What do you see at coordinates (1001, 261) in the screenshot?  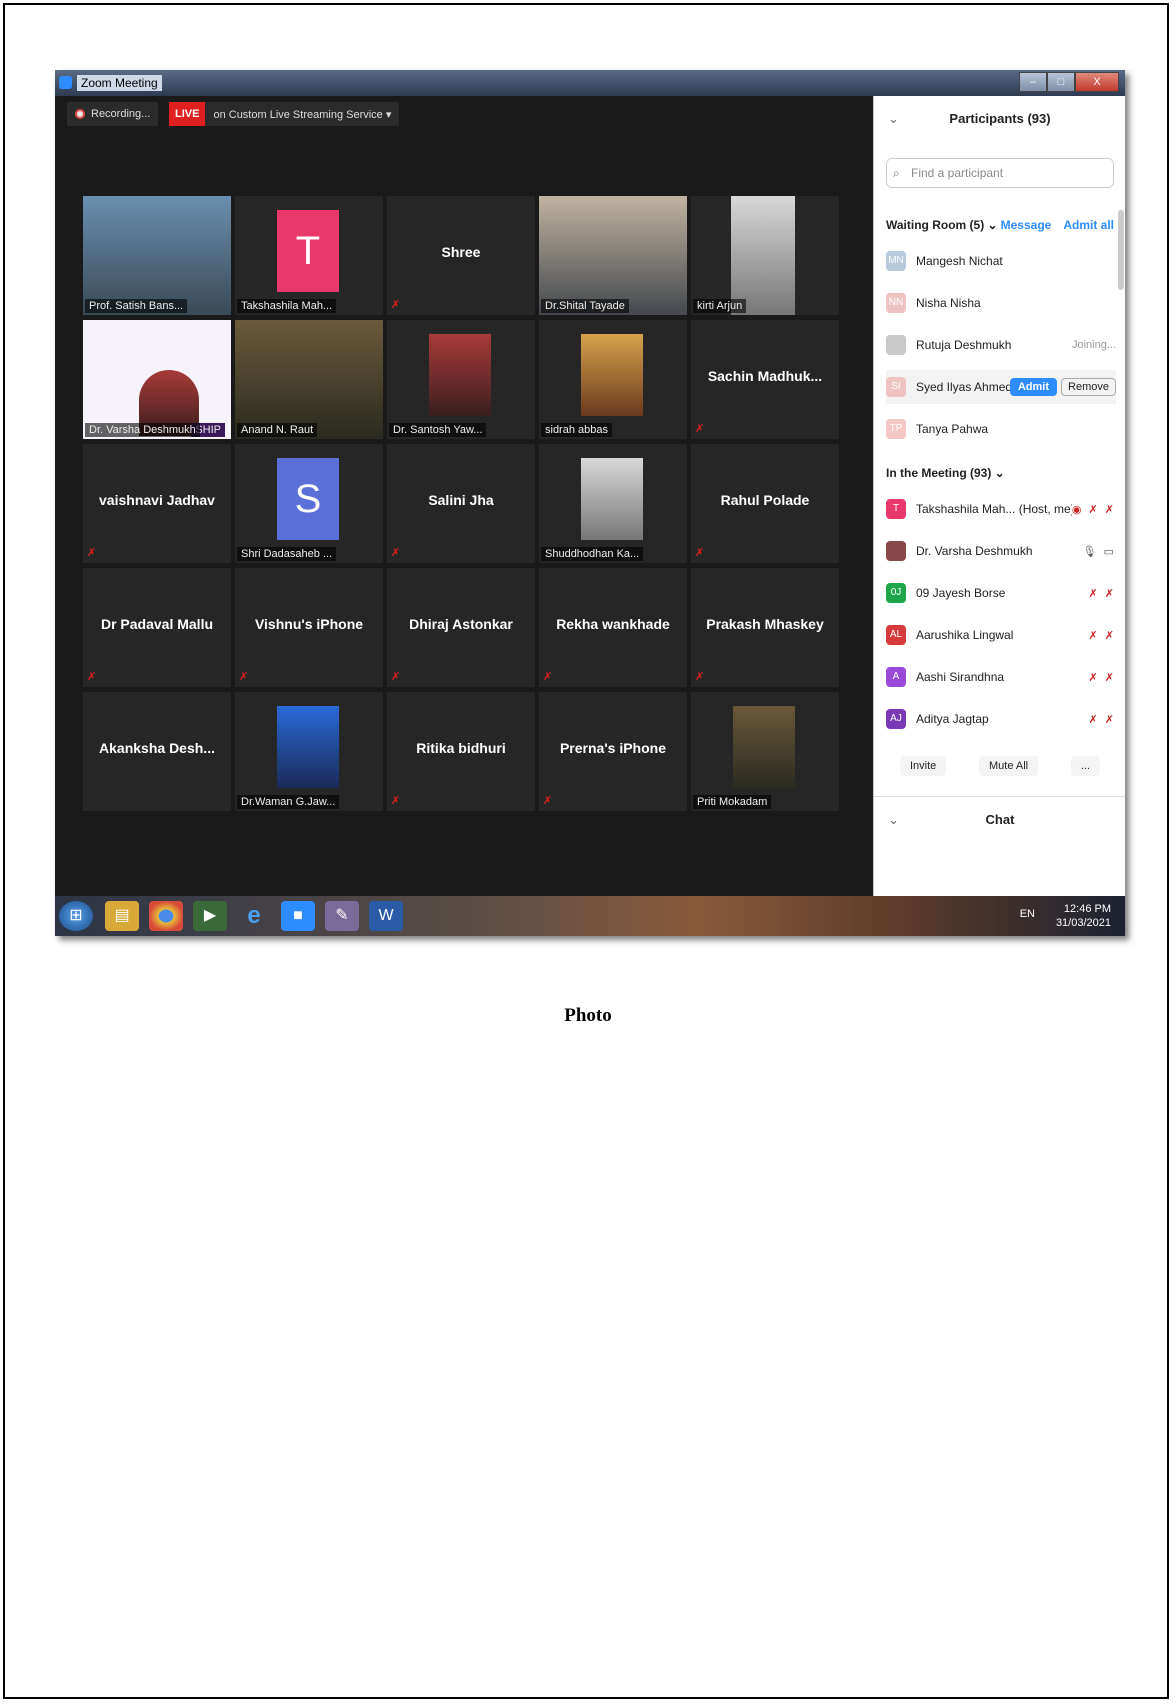 I see `waiting-participant: MN Mangesh Nichat` at bounding box center [1001, 261].